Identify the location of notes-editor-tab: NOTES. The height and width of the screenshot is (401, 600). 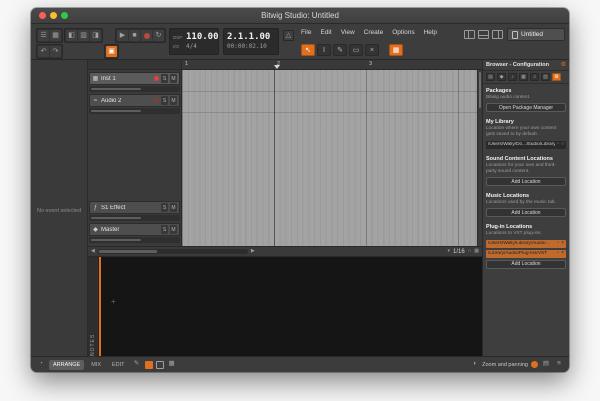
(93, 309).